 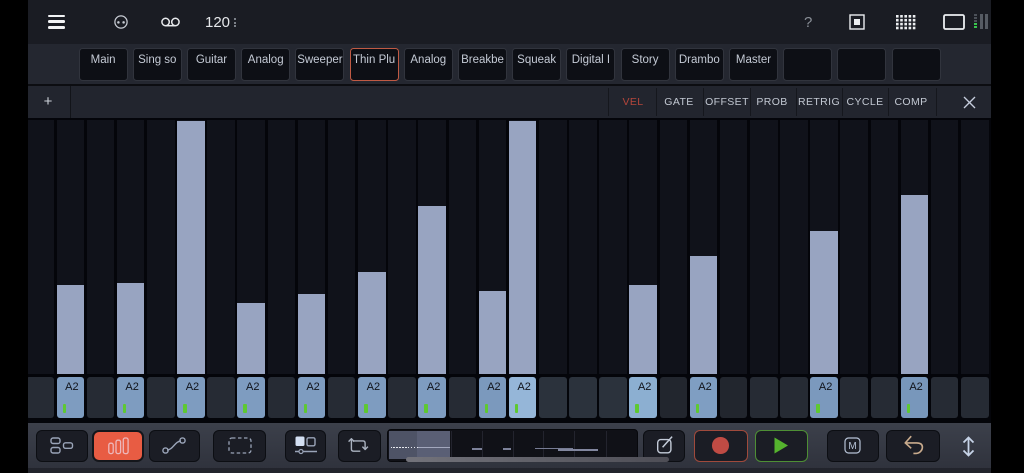 What do you see at coordinates (852, 446) in the screenshot?
I see `svg-text: M` at bounding box center [852, 446].